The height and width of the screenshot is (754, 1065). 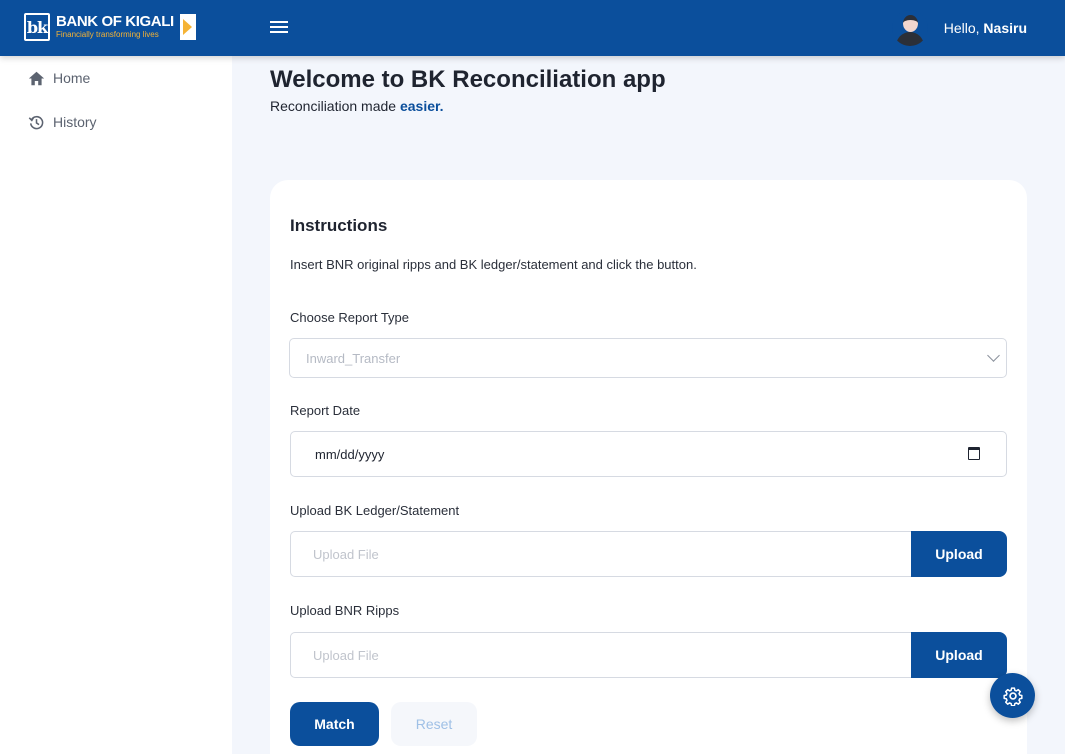 I want to click on user-menu: Hello, Nasiru, so click(x=959, y=28).